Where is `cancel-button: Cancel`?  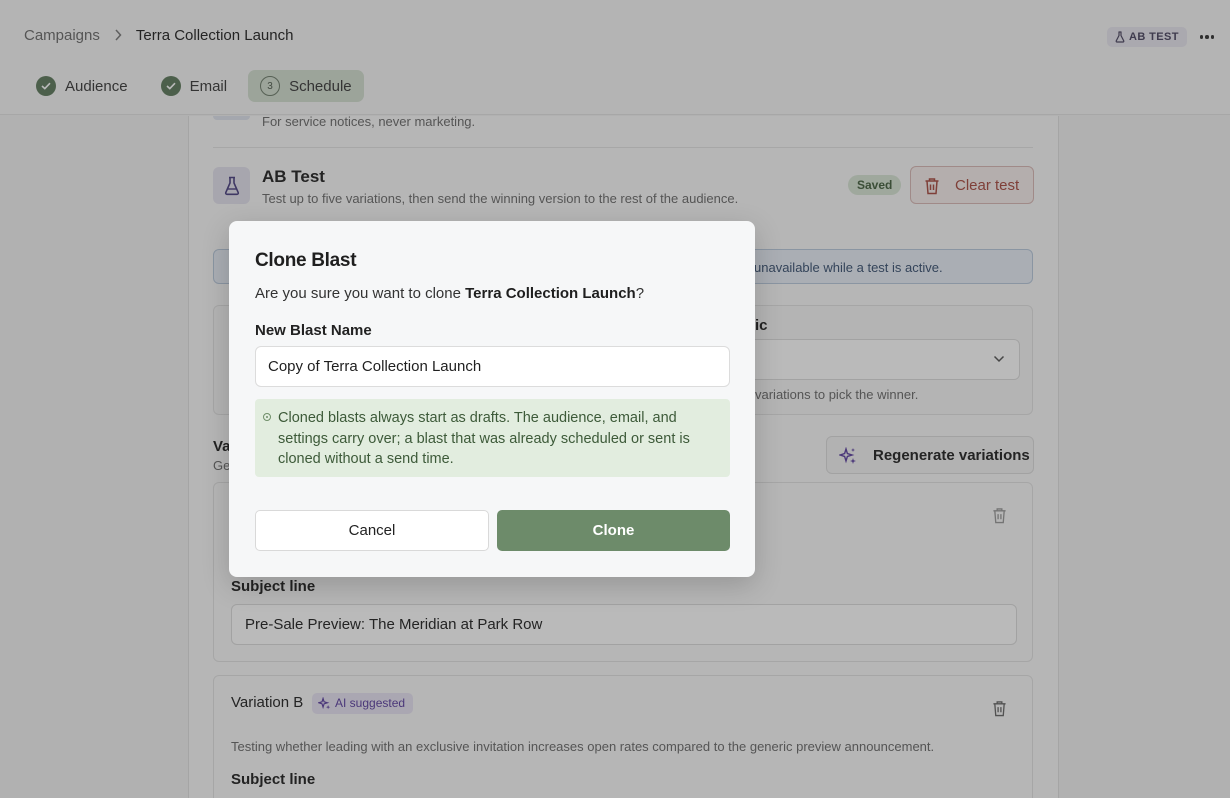
cancel-button: Cancel is located at coordinates (372, 530).